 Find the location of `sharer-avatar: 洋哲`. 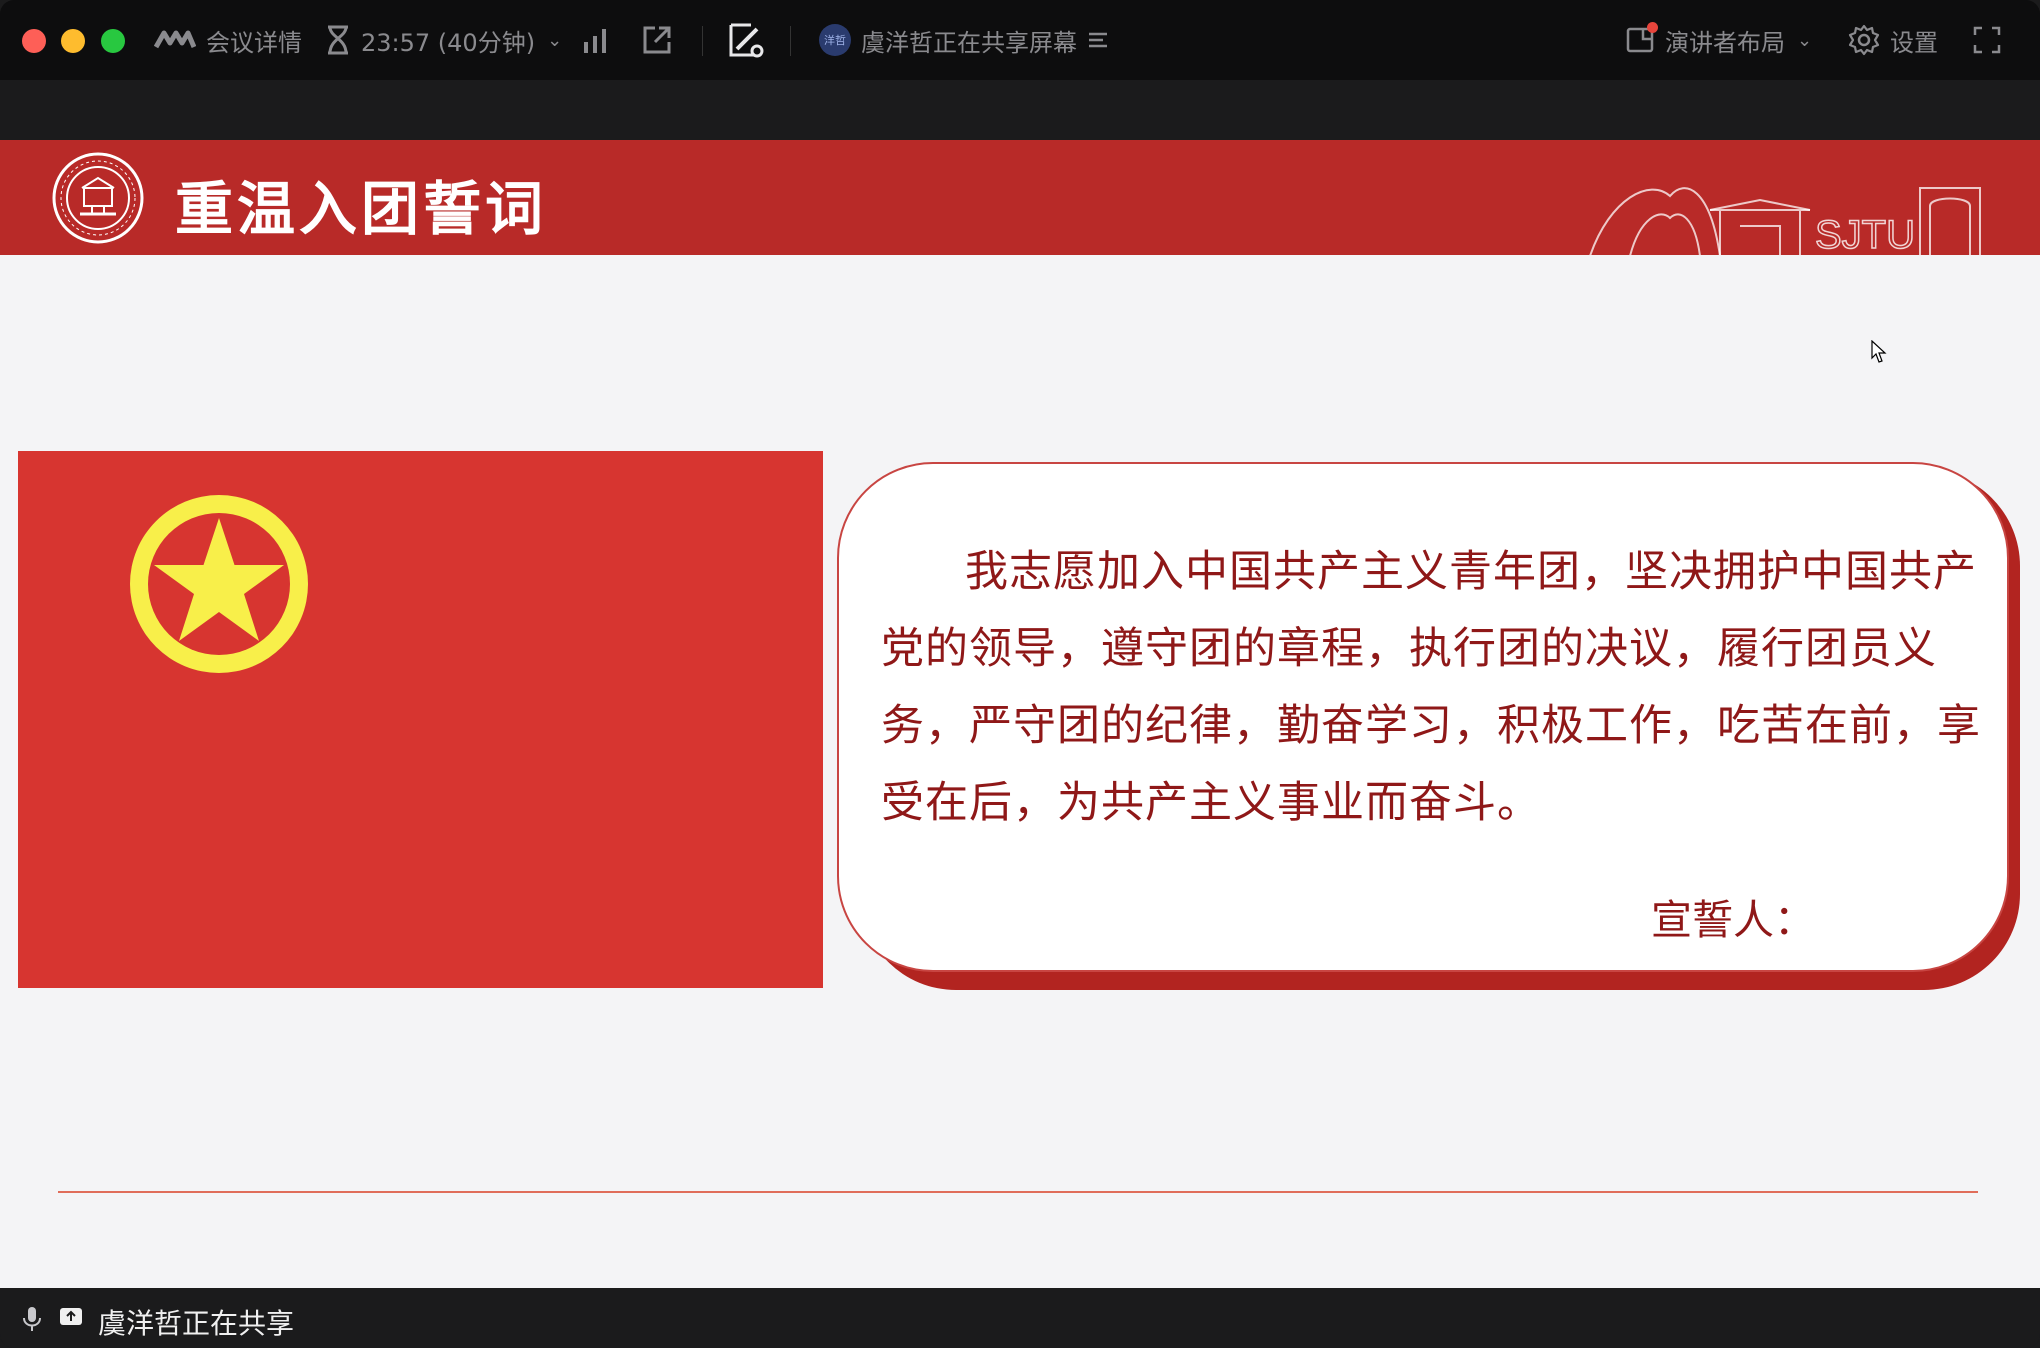

sharer-avatar: 洋哲 is located at coordinates (835, 40).